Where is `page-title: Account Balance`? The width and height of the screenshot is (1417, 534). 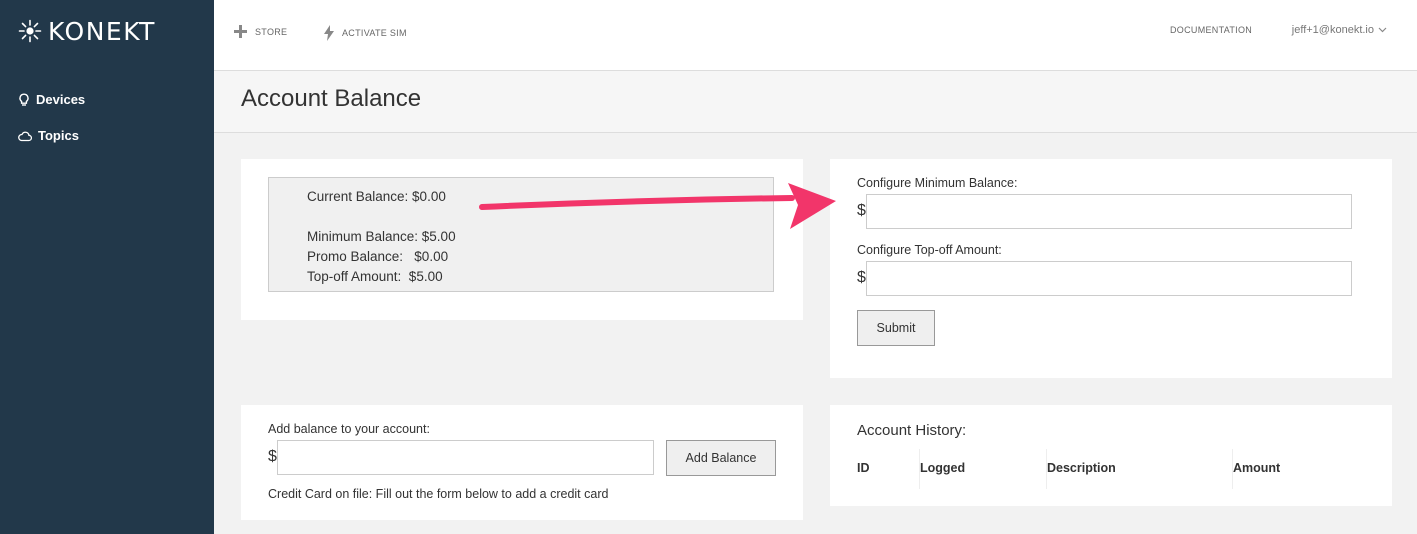 page-title: Account Balance is located at coordinates (331, 98).